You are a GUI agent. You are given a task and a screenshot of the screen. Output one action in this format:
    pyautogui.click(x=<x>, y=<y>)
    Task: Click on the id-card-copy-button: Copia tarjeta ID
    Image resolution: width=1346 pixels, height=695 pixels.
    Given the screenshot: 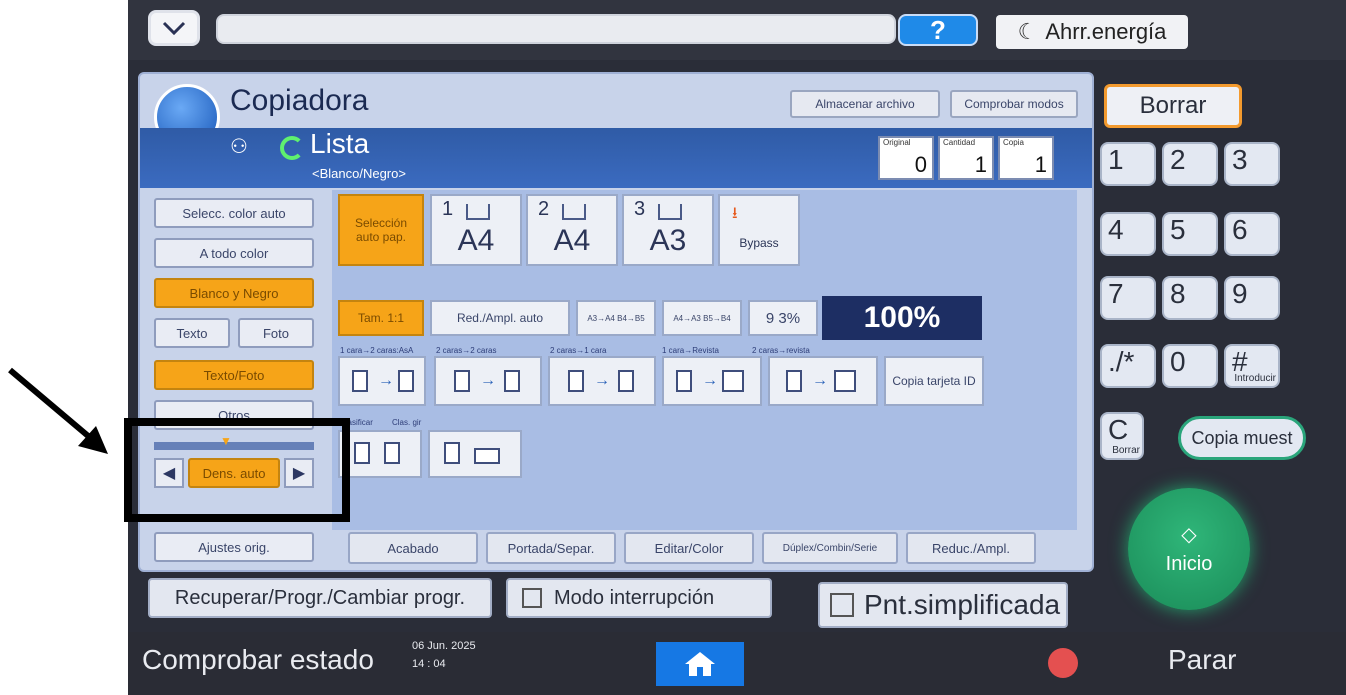 What is the action you would take?
    pyautogui.click(x=934, y=381)
    